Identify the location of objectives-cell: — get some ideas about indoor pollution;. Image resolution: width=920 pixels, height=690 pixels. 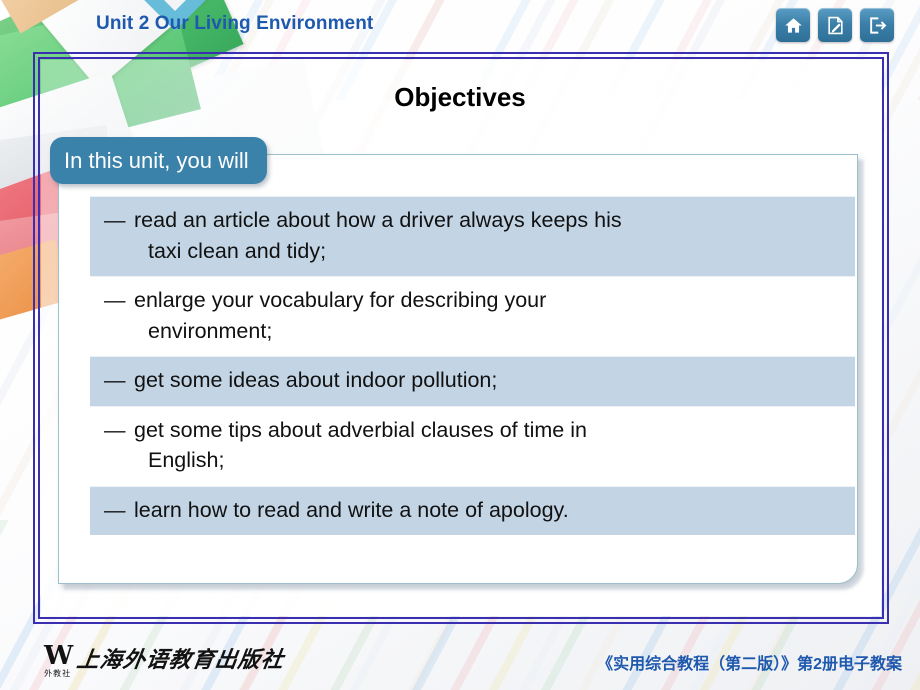
(472, 381).